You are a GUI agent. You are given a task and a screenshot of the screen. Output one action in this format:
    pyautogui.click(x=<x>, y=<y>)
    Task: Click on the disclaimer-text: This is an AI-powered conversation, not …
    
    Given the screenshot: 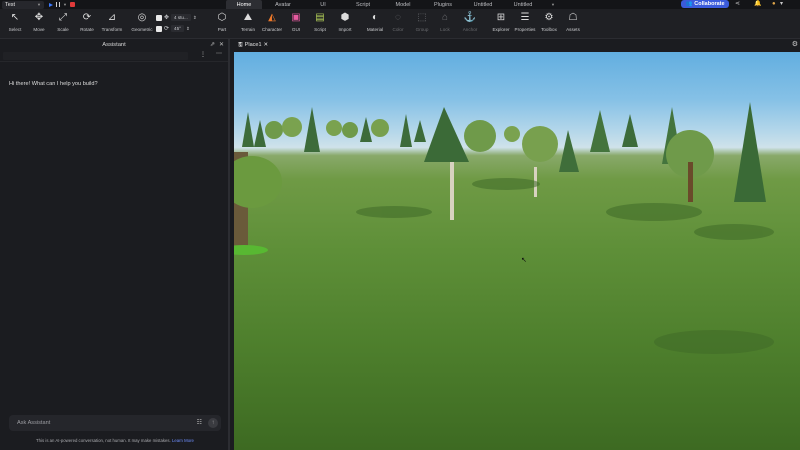 What is the action you would take?
    pyautogui.click(x=103, y=440)
    